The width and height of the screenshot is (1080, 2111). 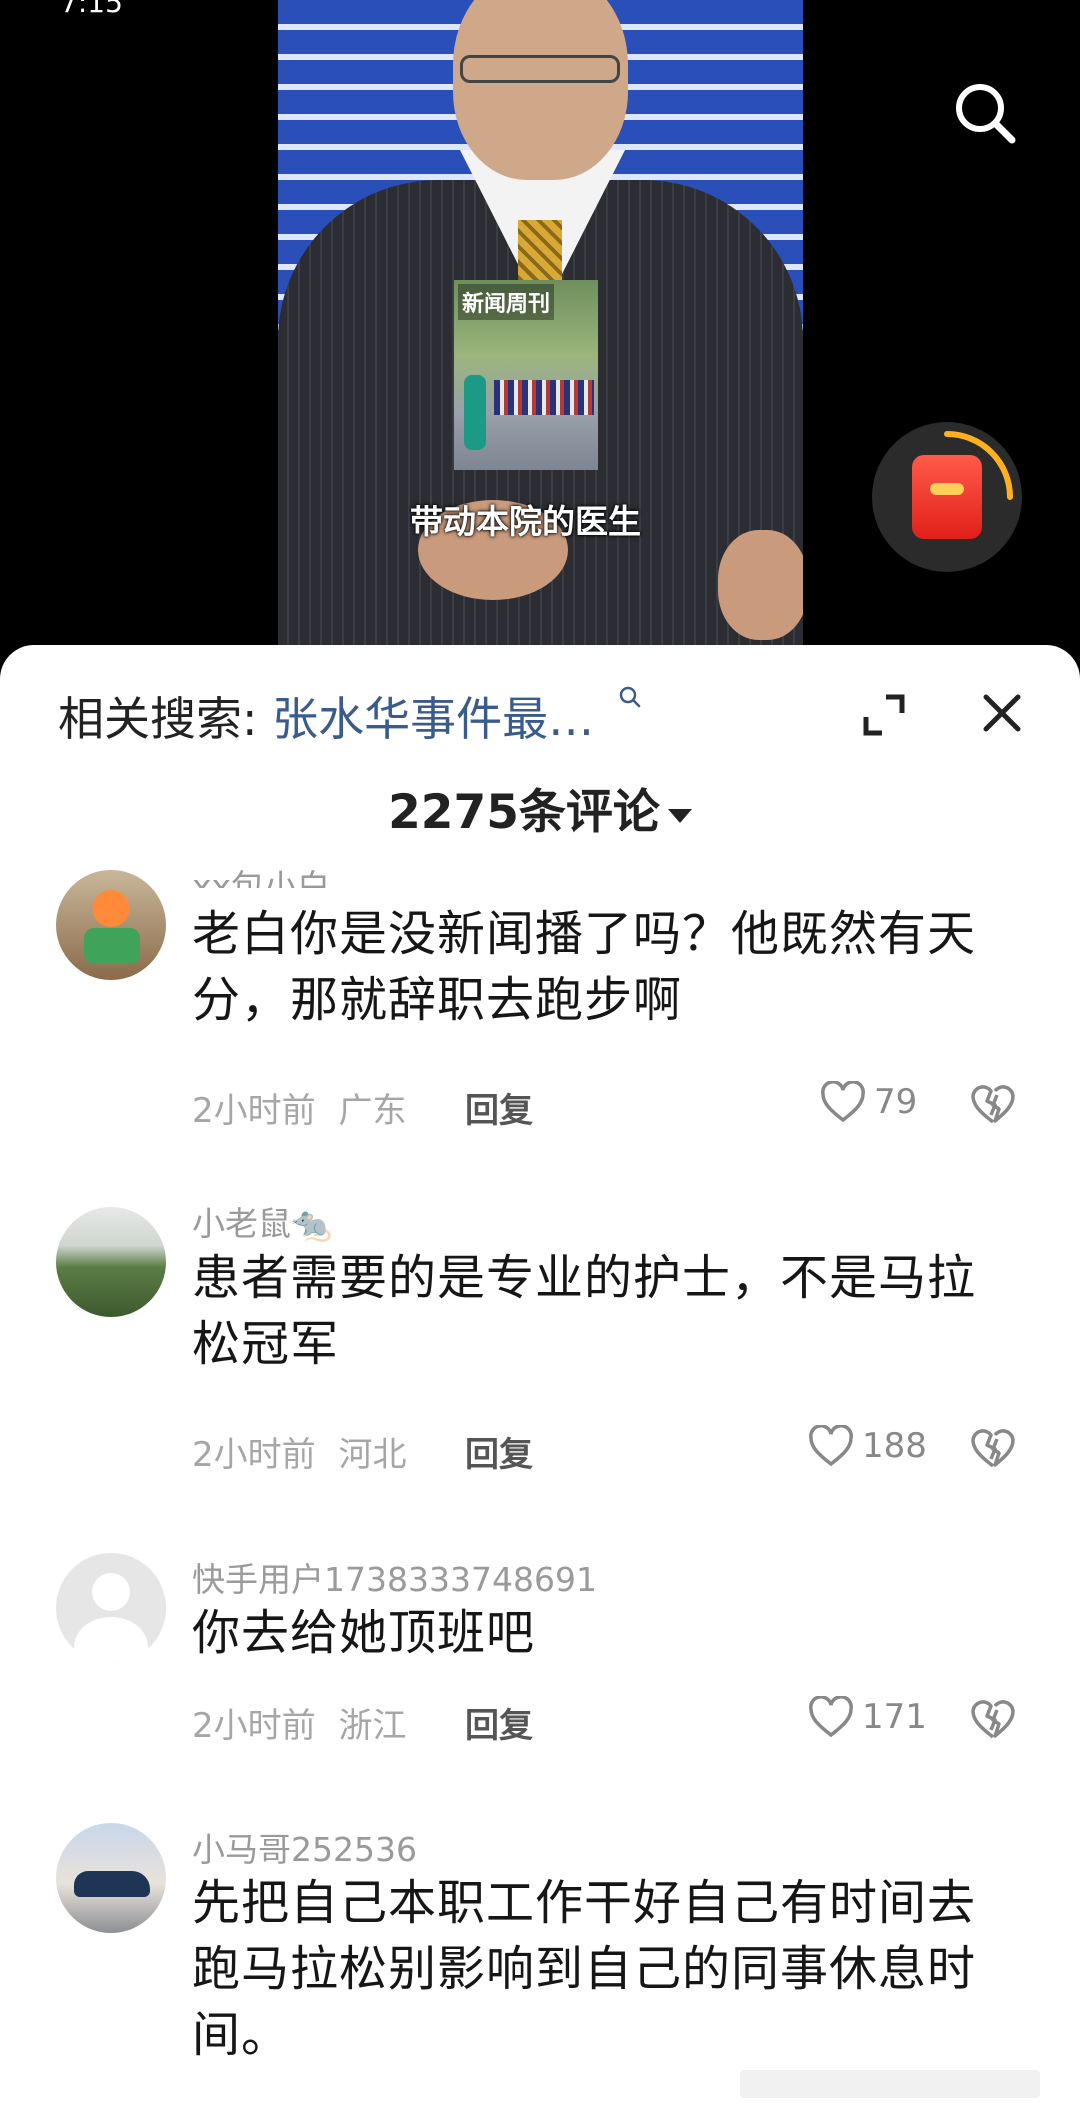 I want to click on video-caption: 带动本院的医生, so click(x=525, y=521).